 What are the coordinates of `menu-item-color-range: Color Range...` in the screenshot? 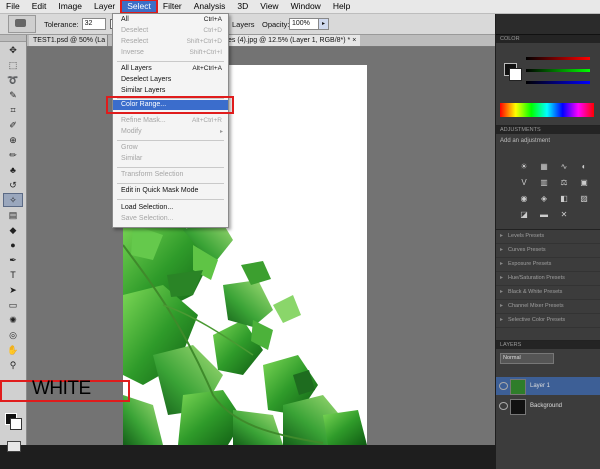 It's located at (170, 105).